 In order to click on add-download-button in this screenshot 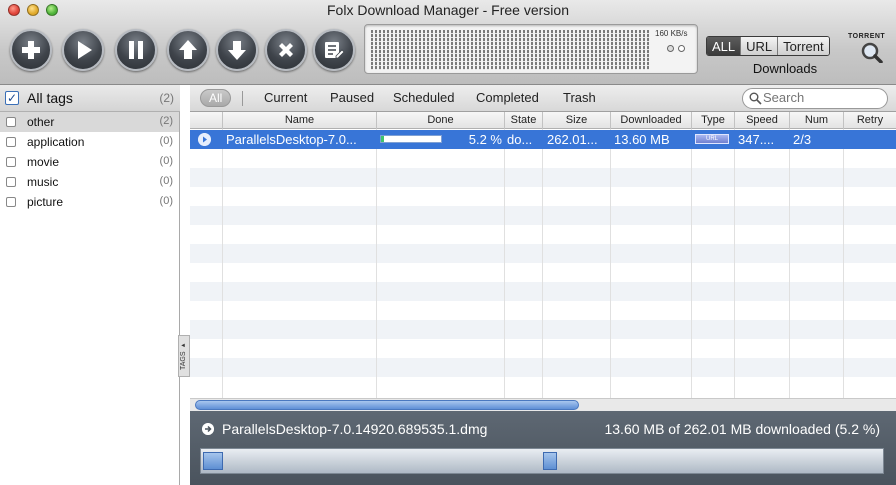, I will do `click(31, 50)`.